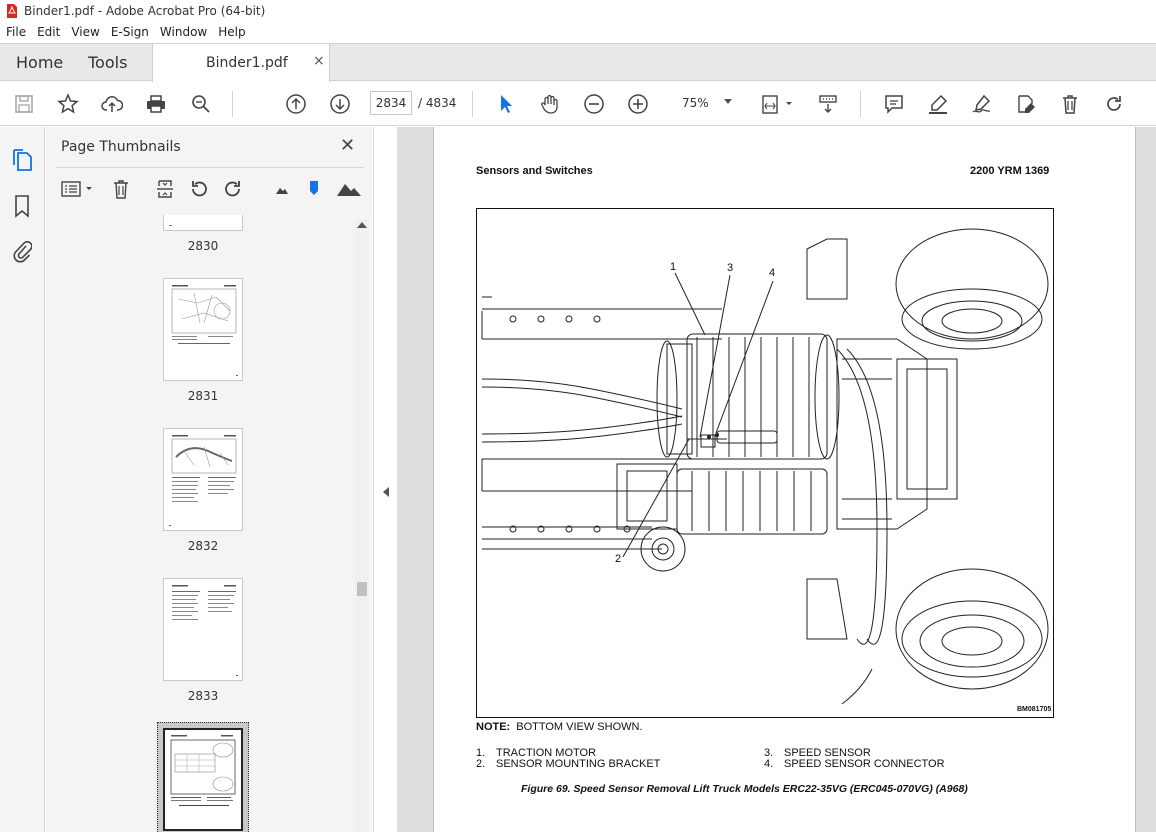 This screenshot has width=1156, height=832. I want to click on zoom-out-icon, so click(594, 104).